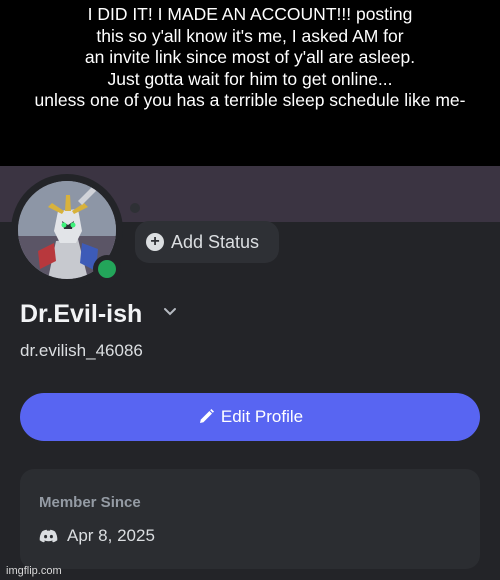 The height and width of the screenshot is (580, 500). I want to click on imgflip-watermark: imgflip.com, so click(34, 571).